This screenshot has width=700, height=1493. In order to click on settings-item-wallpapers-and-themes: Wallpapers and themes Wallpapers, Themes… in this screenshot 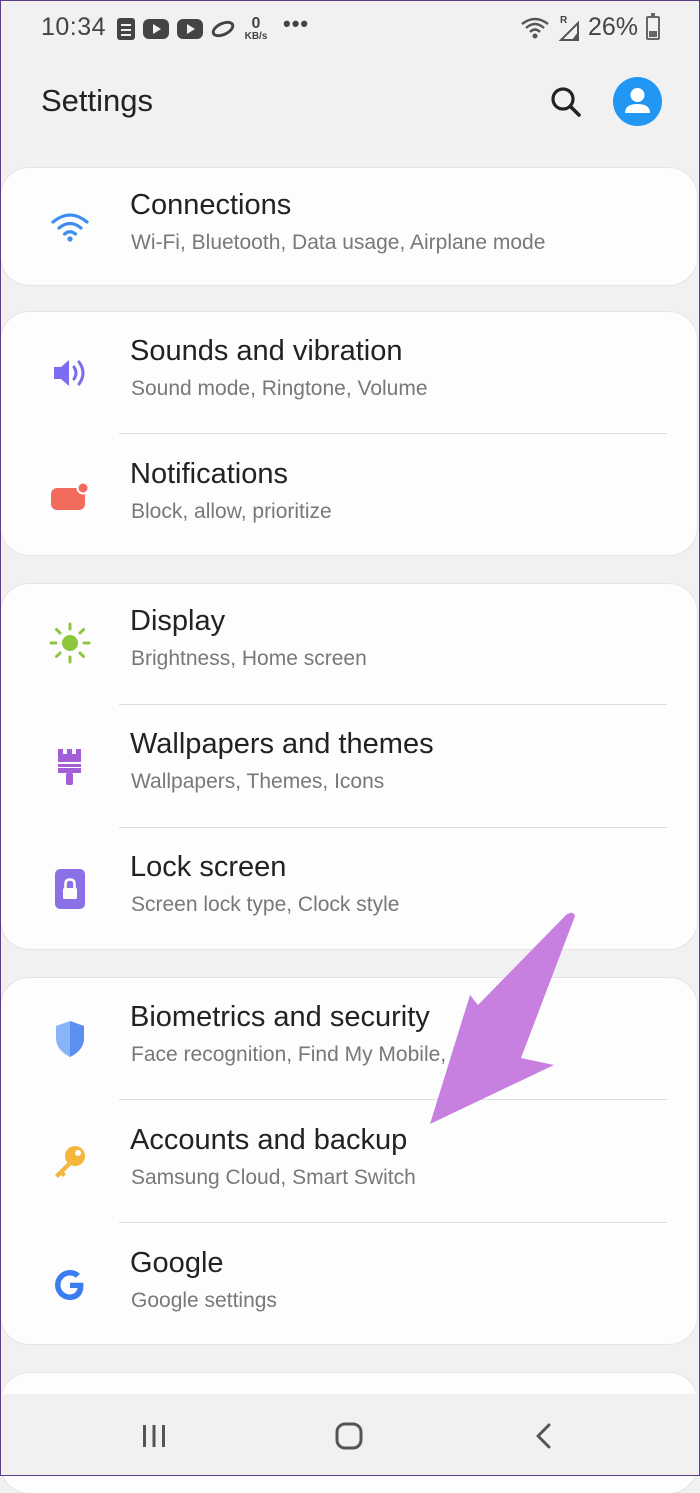, I will do `click(349, 765)`.